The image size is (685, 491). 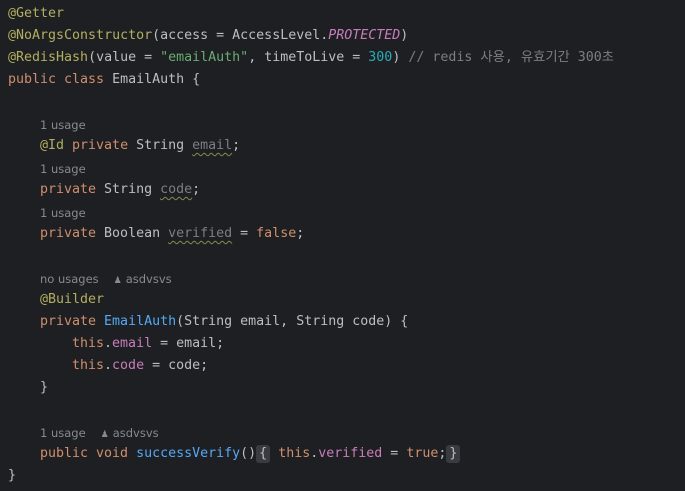 I want to click on code-line-class-close: }, so click(x=12, y=476).